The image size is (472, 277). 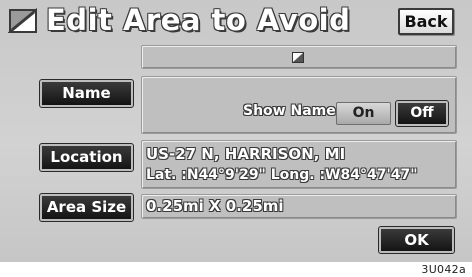 I want to click on location-coordinates: Lat. :N44°9'29" Long. :W84°47'47", so click(x=282, y=175).